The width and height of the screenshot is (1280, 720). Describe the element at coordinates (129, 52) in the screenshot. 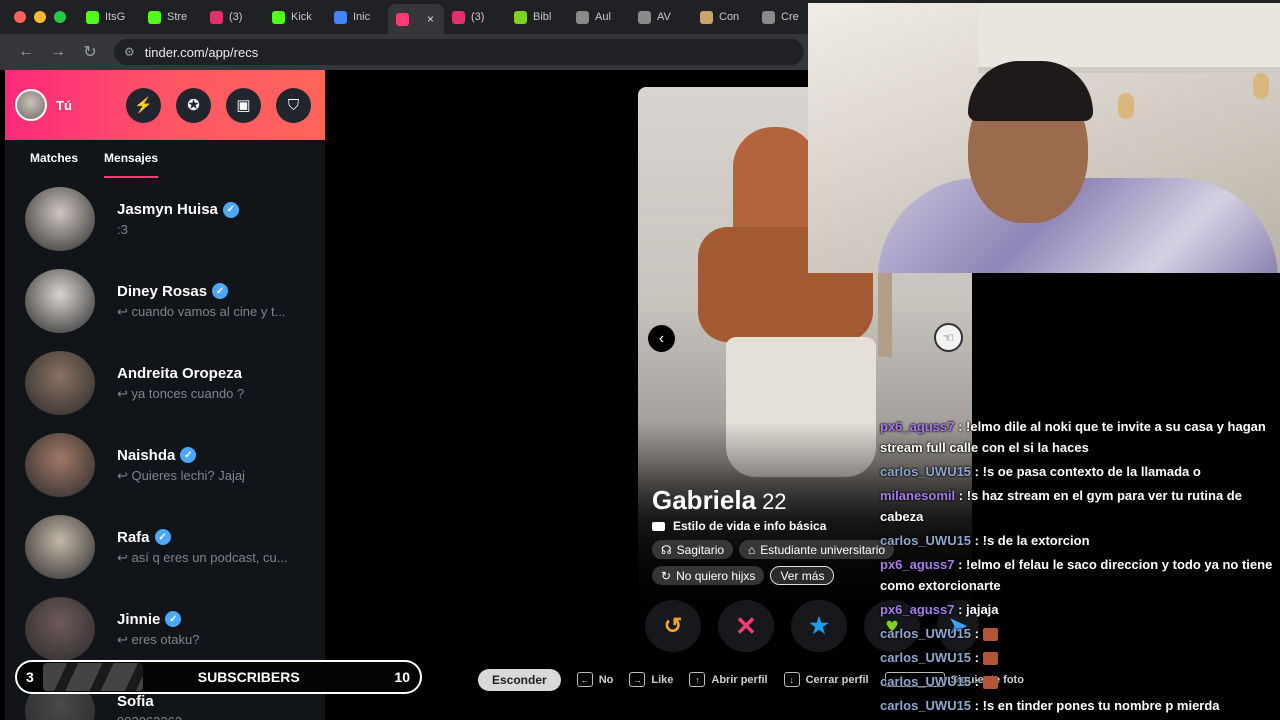

I see `site-settings-icon: ⚙` at that location.